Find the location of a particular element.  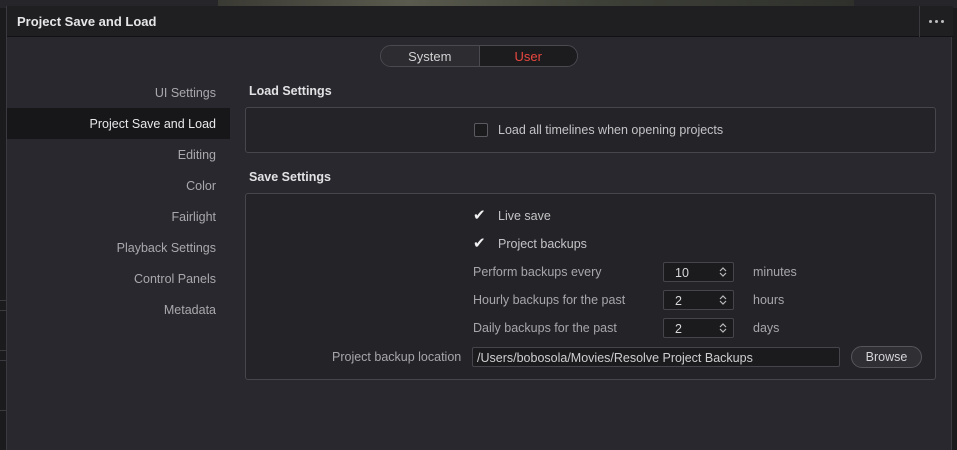

sidebar-item-color: Color is located at coordinates (118, 185).